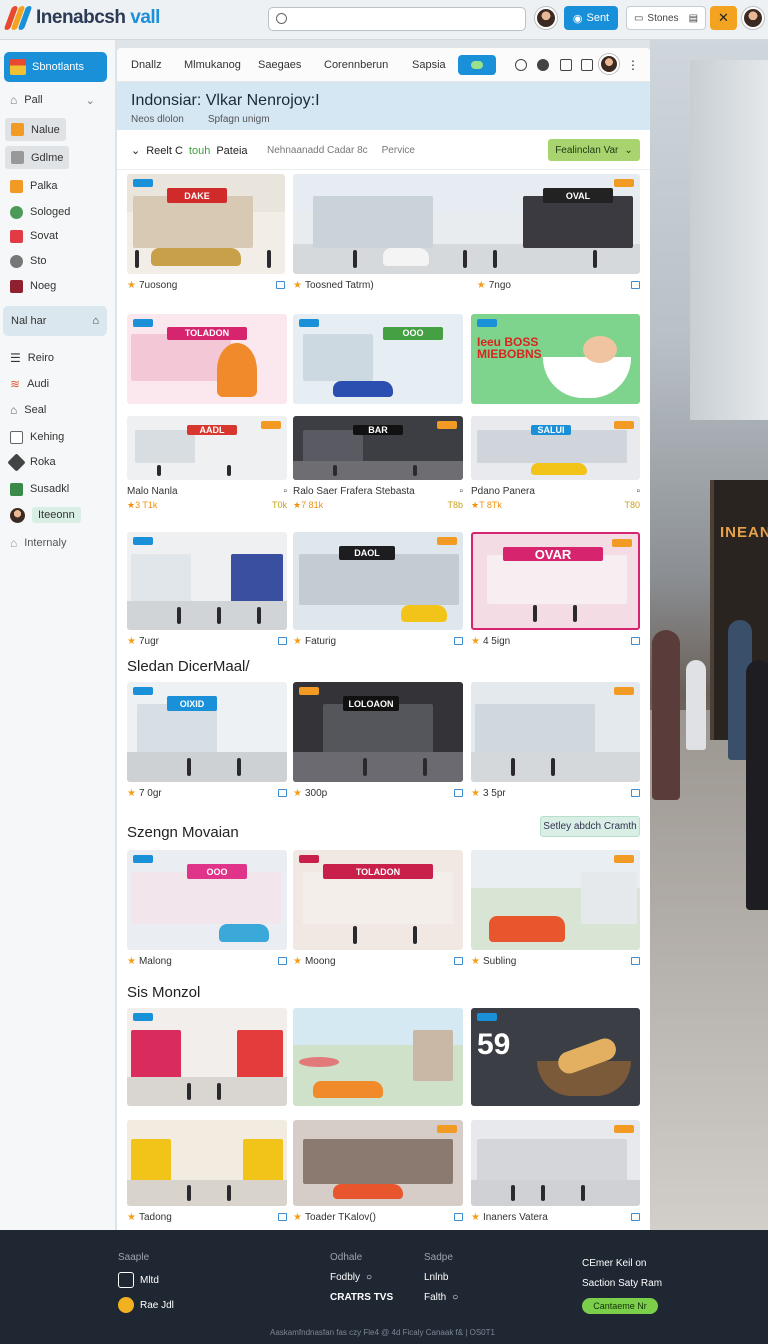 The width and height of the screenshot is (768, 1344). I want to click on more-icon: ⋮, so click(633, 65).